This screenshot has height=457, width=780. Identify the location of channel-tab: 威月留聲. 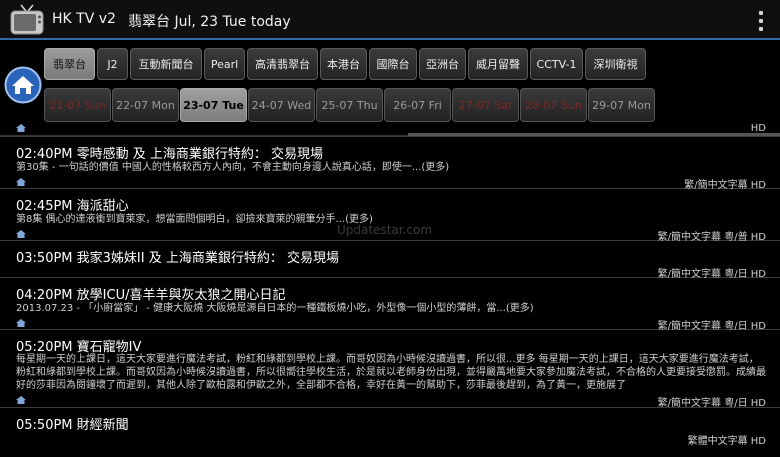
(498, 64).